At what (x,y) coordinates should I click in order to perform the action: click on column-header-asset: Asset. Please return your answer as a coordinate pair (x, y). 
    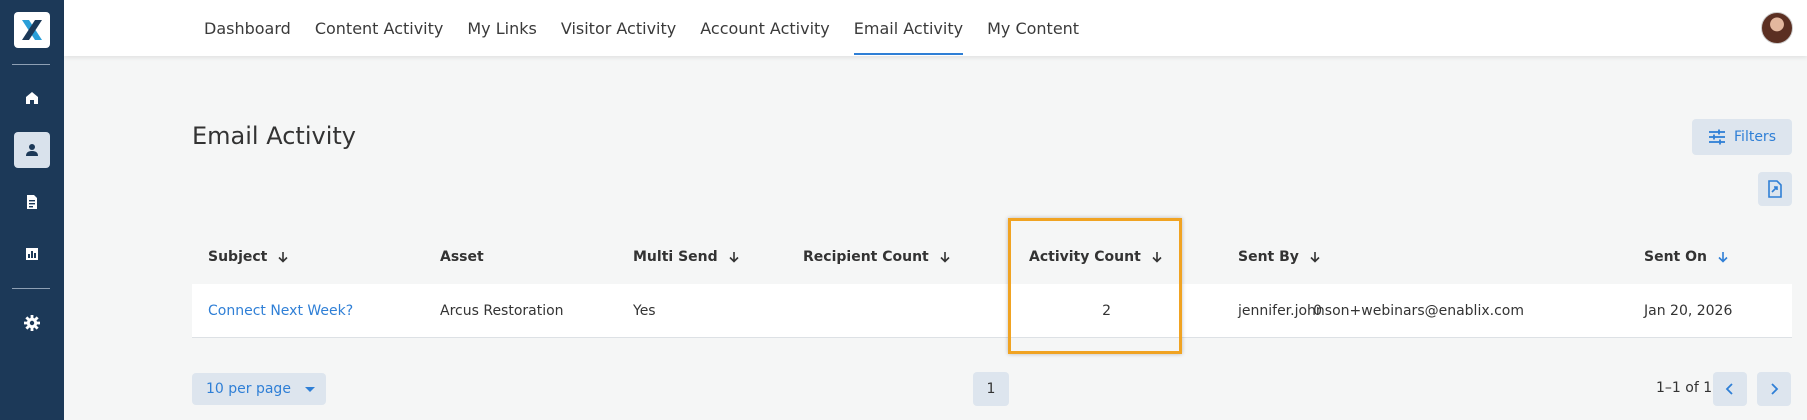
    Looking at the image, I should click on (462, 257).